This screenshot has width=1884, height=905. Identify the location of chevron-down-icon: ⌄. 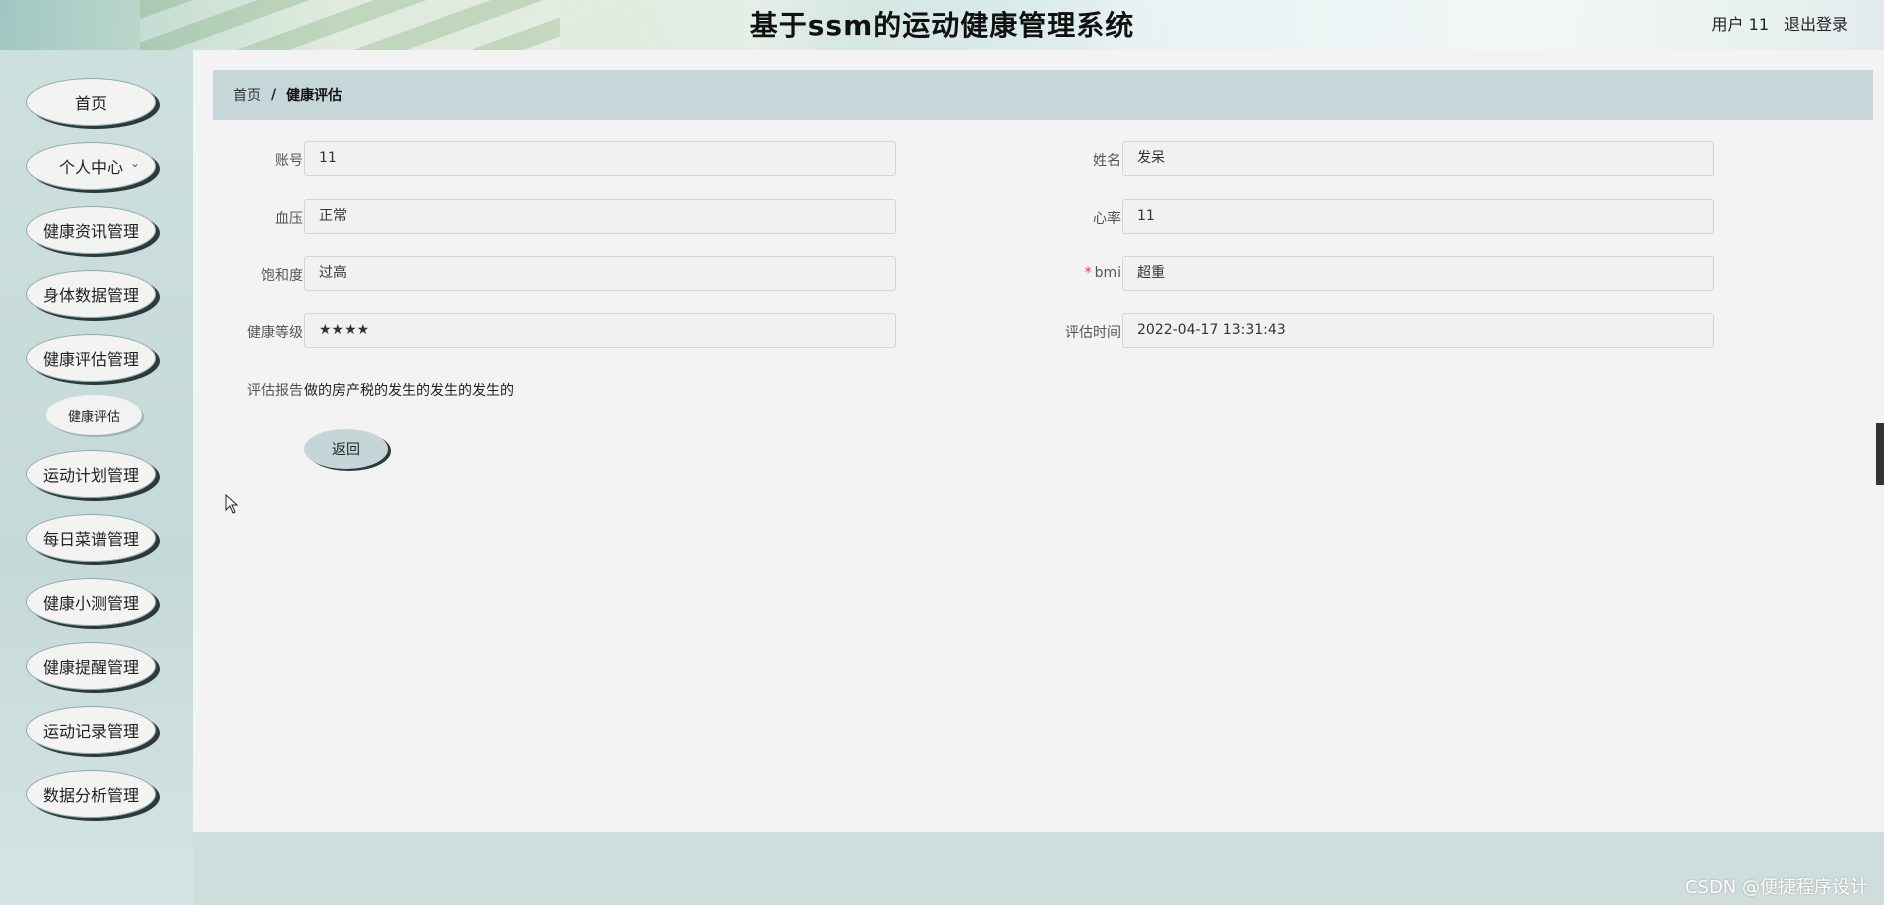
(134, 163).